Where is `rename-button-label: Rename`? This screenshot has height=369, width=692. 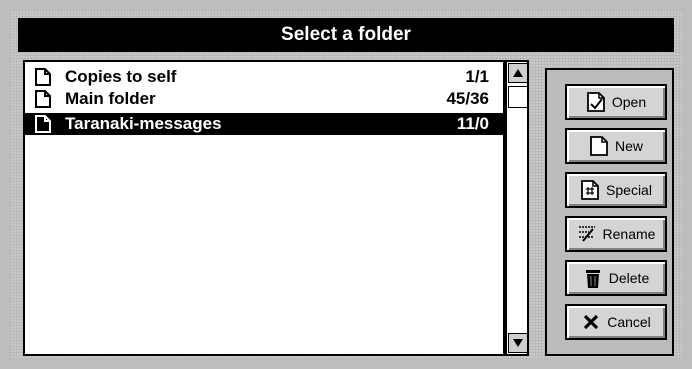
rename-button-label: Rename is located at coordinates (629, 234).